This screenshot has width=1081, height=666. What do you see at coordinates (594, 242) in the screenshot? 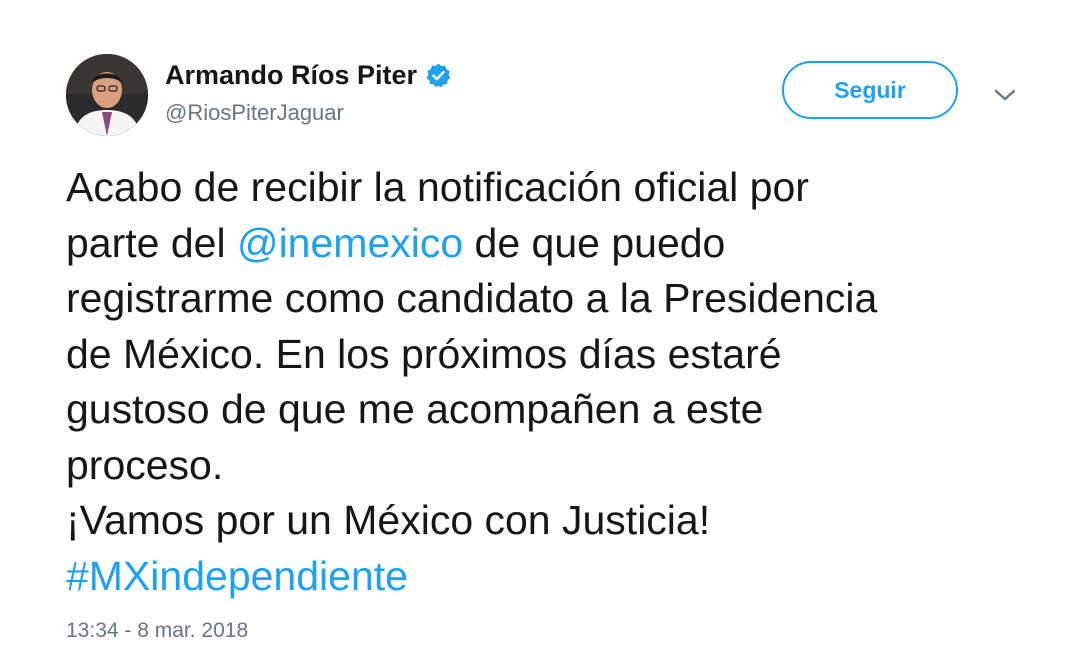
I see `tweet-text-segment: de que puedo` at bounding box center [594, 242].